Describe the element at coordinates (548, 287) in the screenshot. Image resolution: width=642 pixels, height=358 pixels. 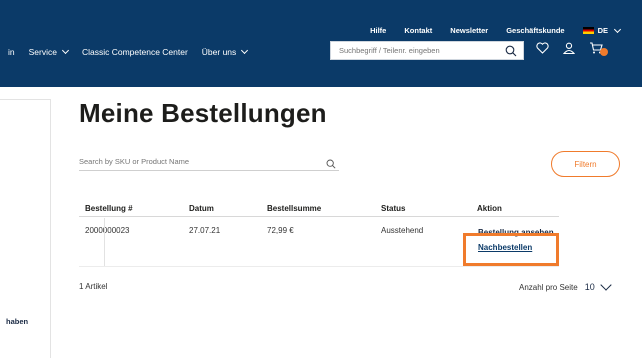
I see `per-page-label: Anzahl pro Seite` at that location.